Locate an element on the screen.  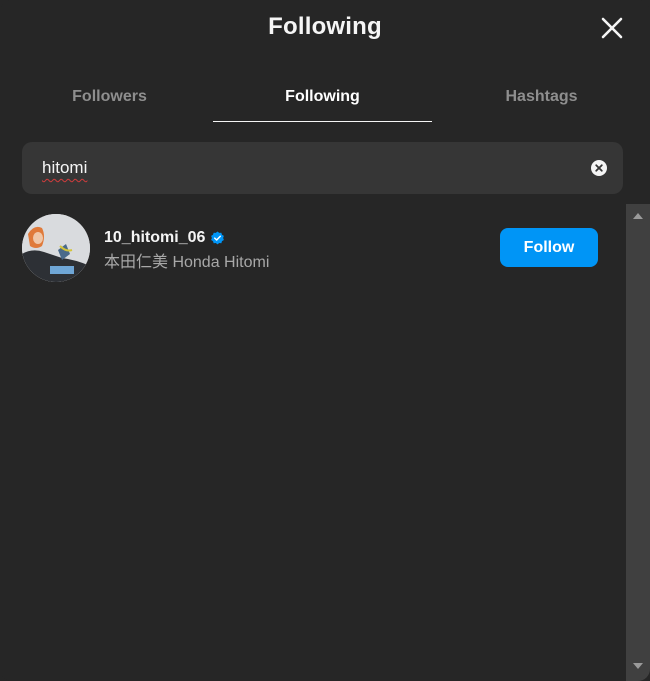
username: 10_hitomi_06 is located at coordinates (154, 238).